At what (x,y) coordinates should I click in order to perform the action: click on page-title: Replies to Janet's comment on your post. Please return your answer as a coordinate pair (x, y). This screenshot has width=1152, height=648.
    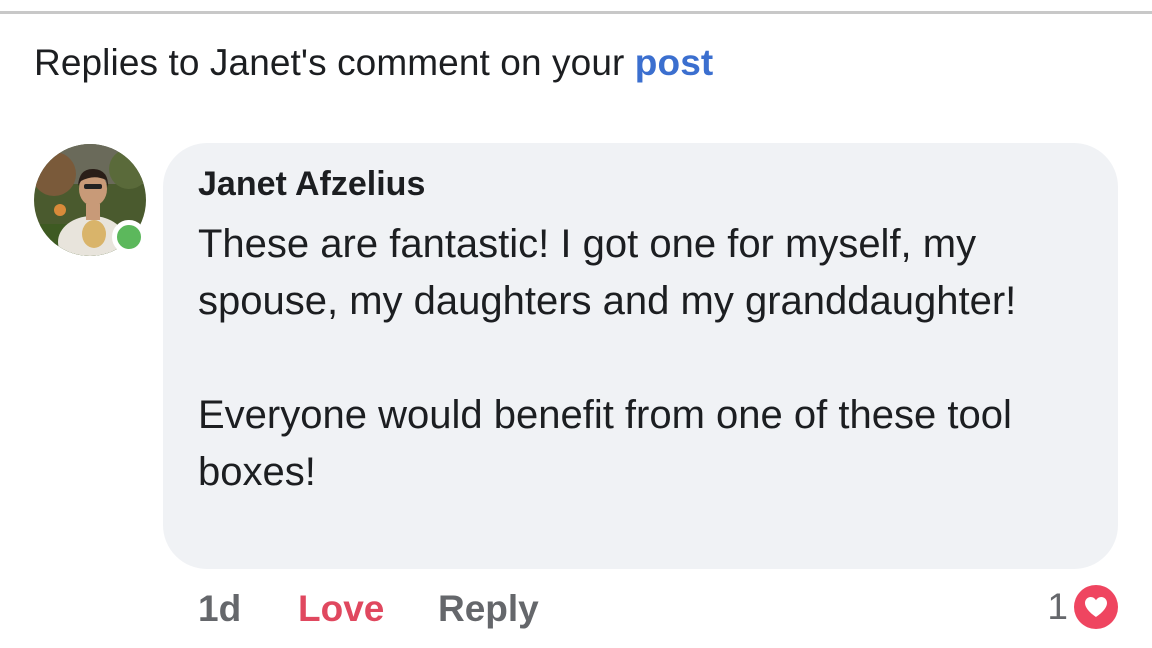
    Looking at the image, I should click on (373, 63).